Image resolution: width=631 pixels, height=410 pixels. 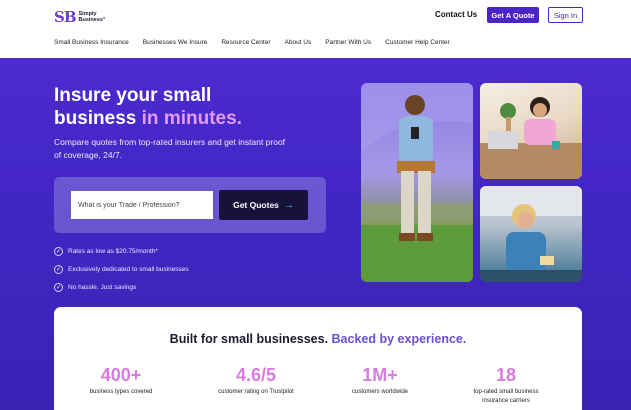 I want to click on logo-text-line2: Business°, so click(x=92, y=20).